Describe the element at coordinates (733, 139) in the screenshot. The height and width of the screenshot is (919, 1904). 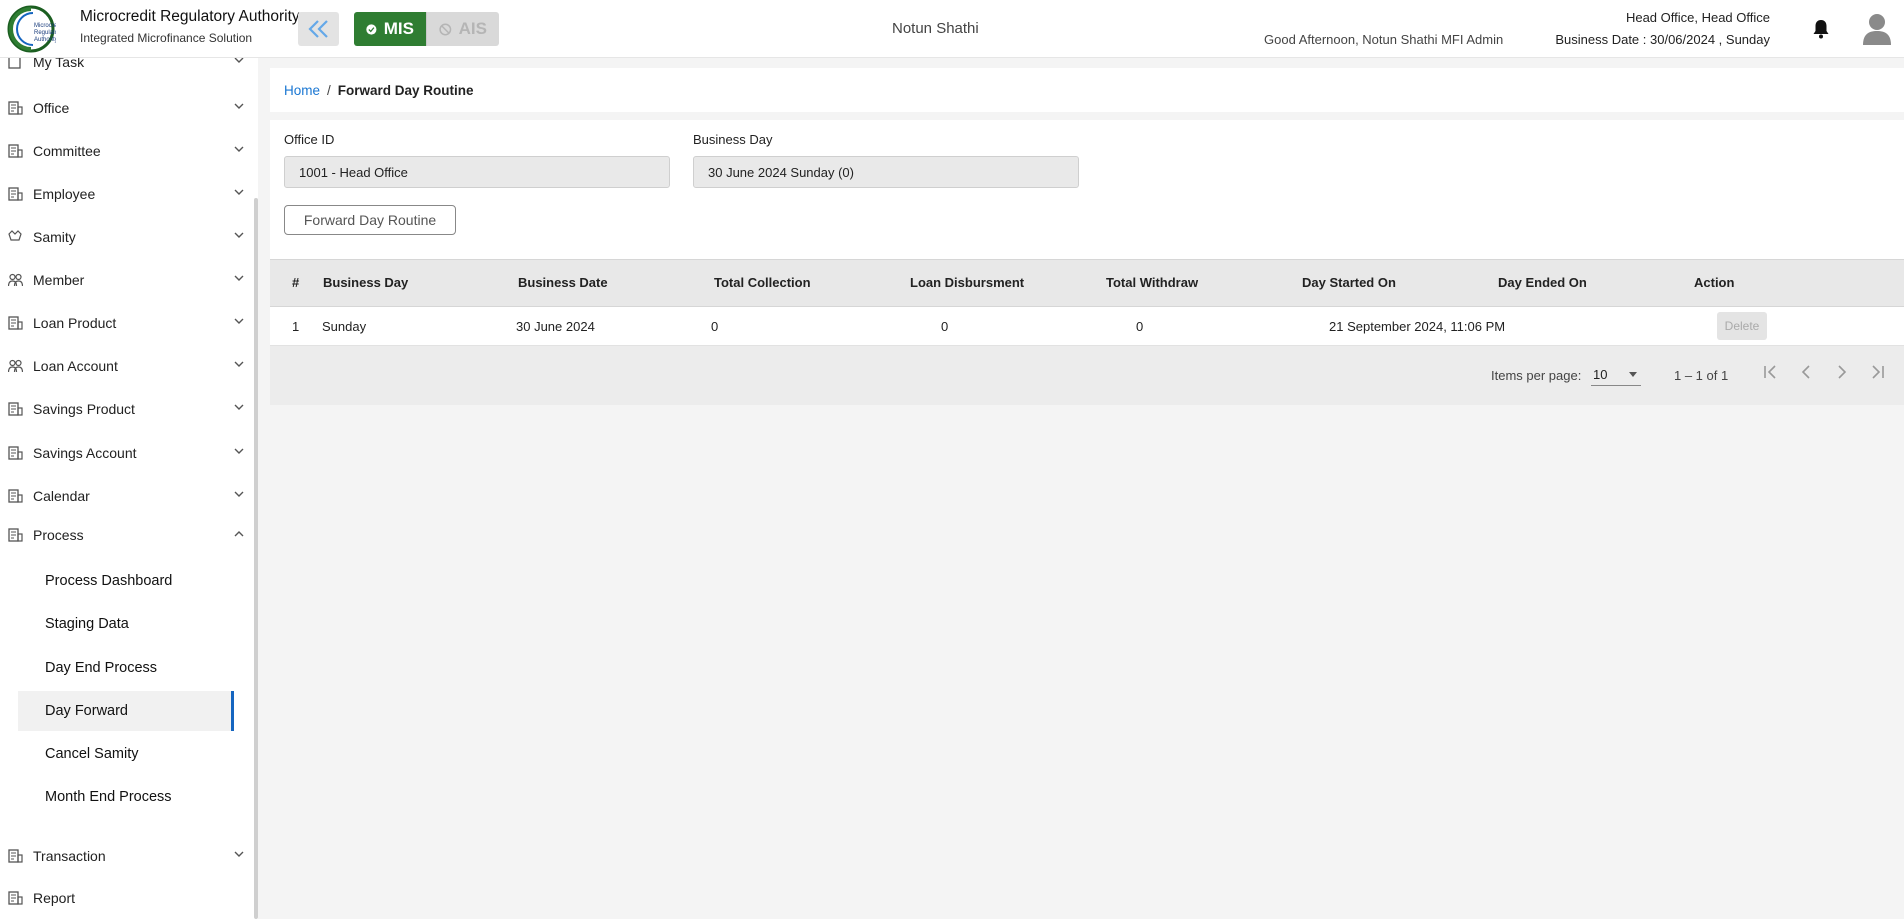
I see `business-day-label: Business Day` at that location.